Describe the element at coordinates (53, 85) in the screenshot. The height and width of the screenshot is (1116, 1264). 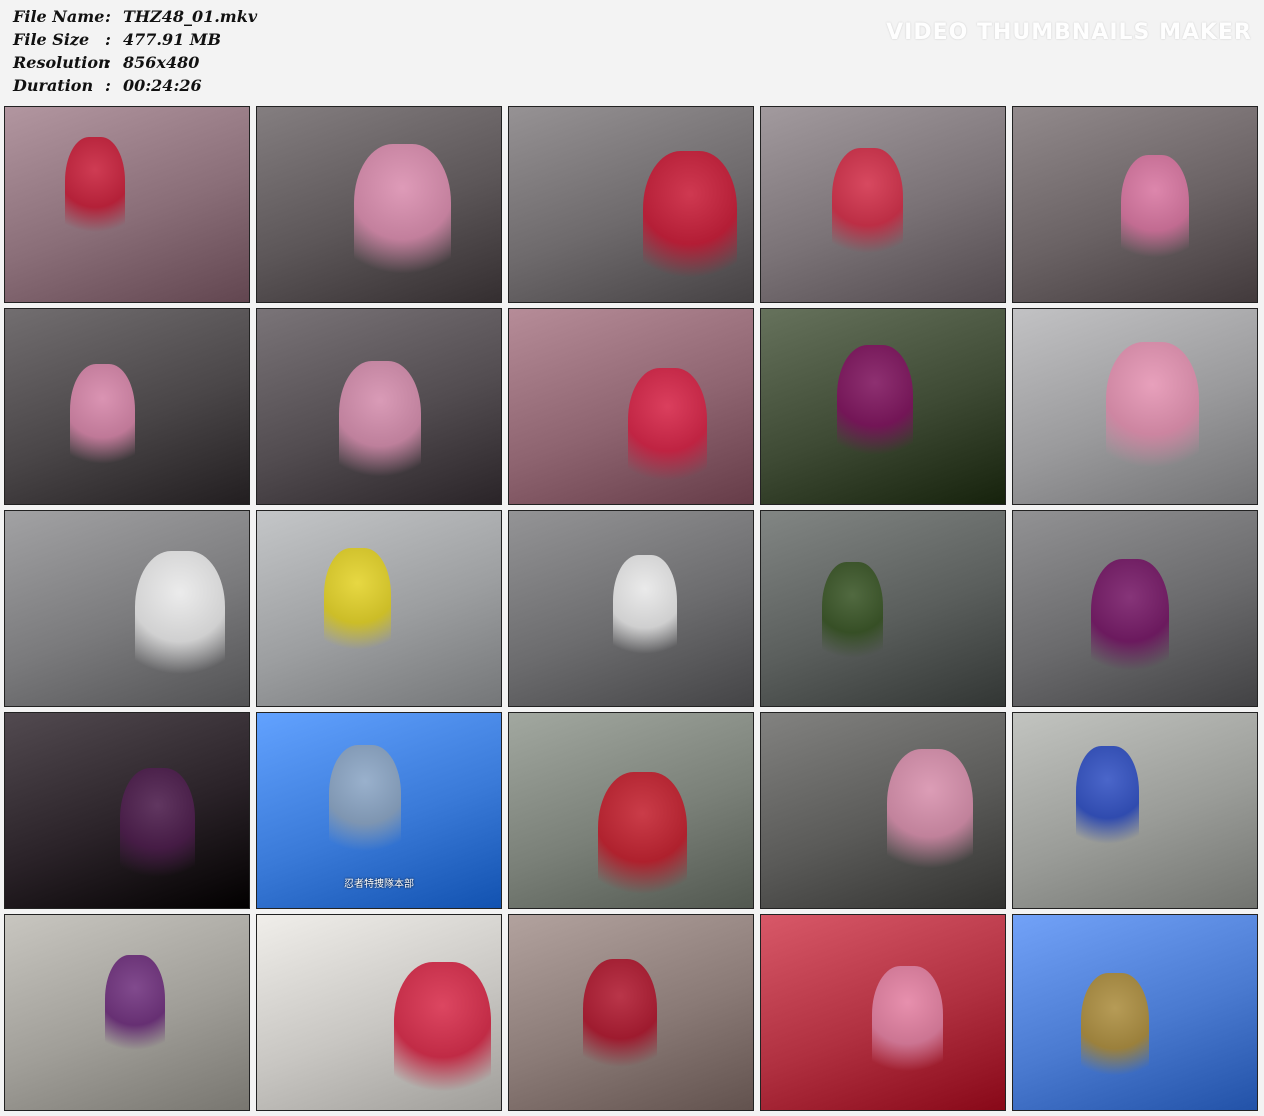
I see `duration-label: Duration` at that location.